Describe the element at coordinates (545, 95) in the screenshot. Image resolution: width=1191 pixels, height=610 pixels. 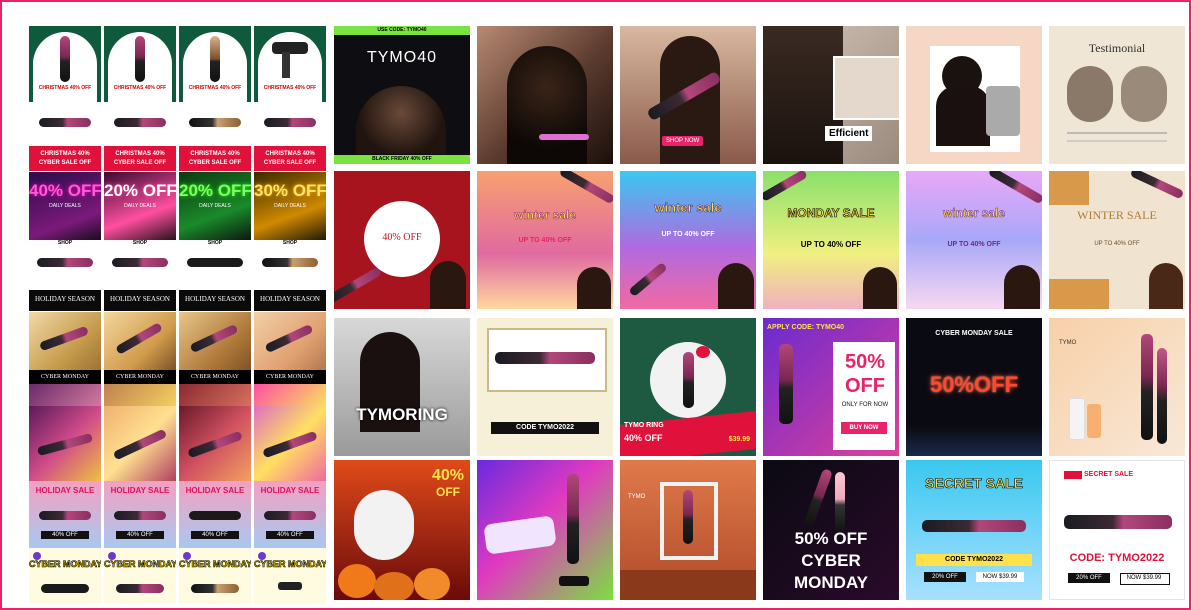
I see `ad-tile-hair-photo` at that location.